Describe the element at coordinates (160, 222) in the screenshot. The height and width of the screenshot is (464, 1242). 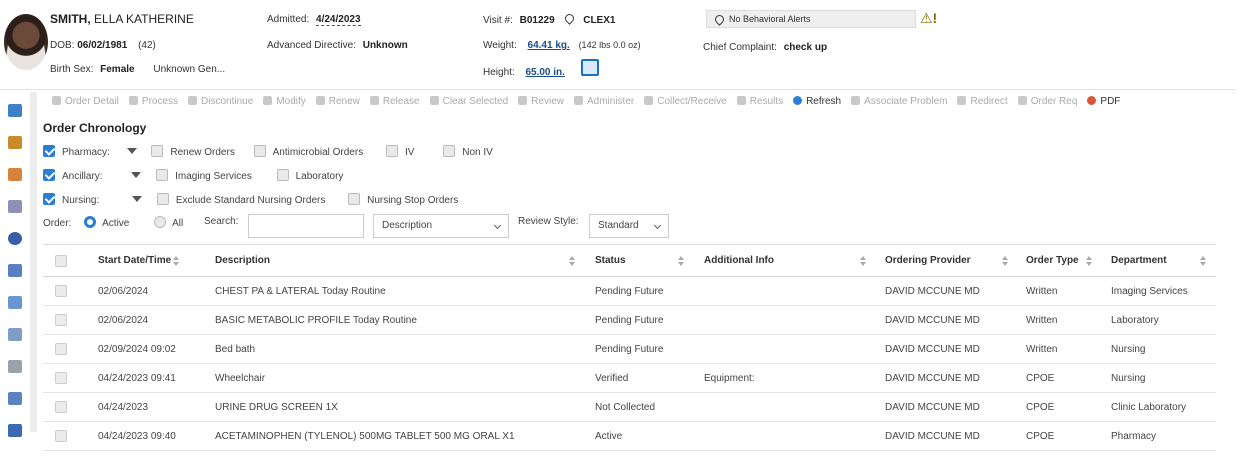
I see `all-radio` at that location.